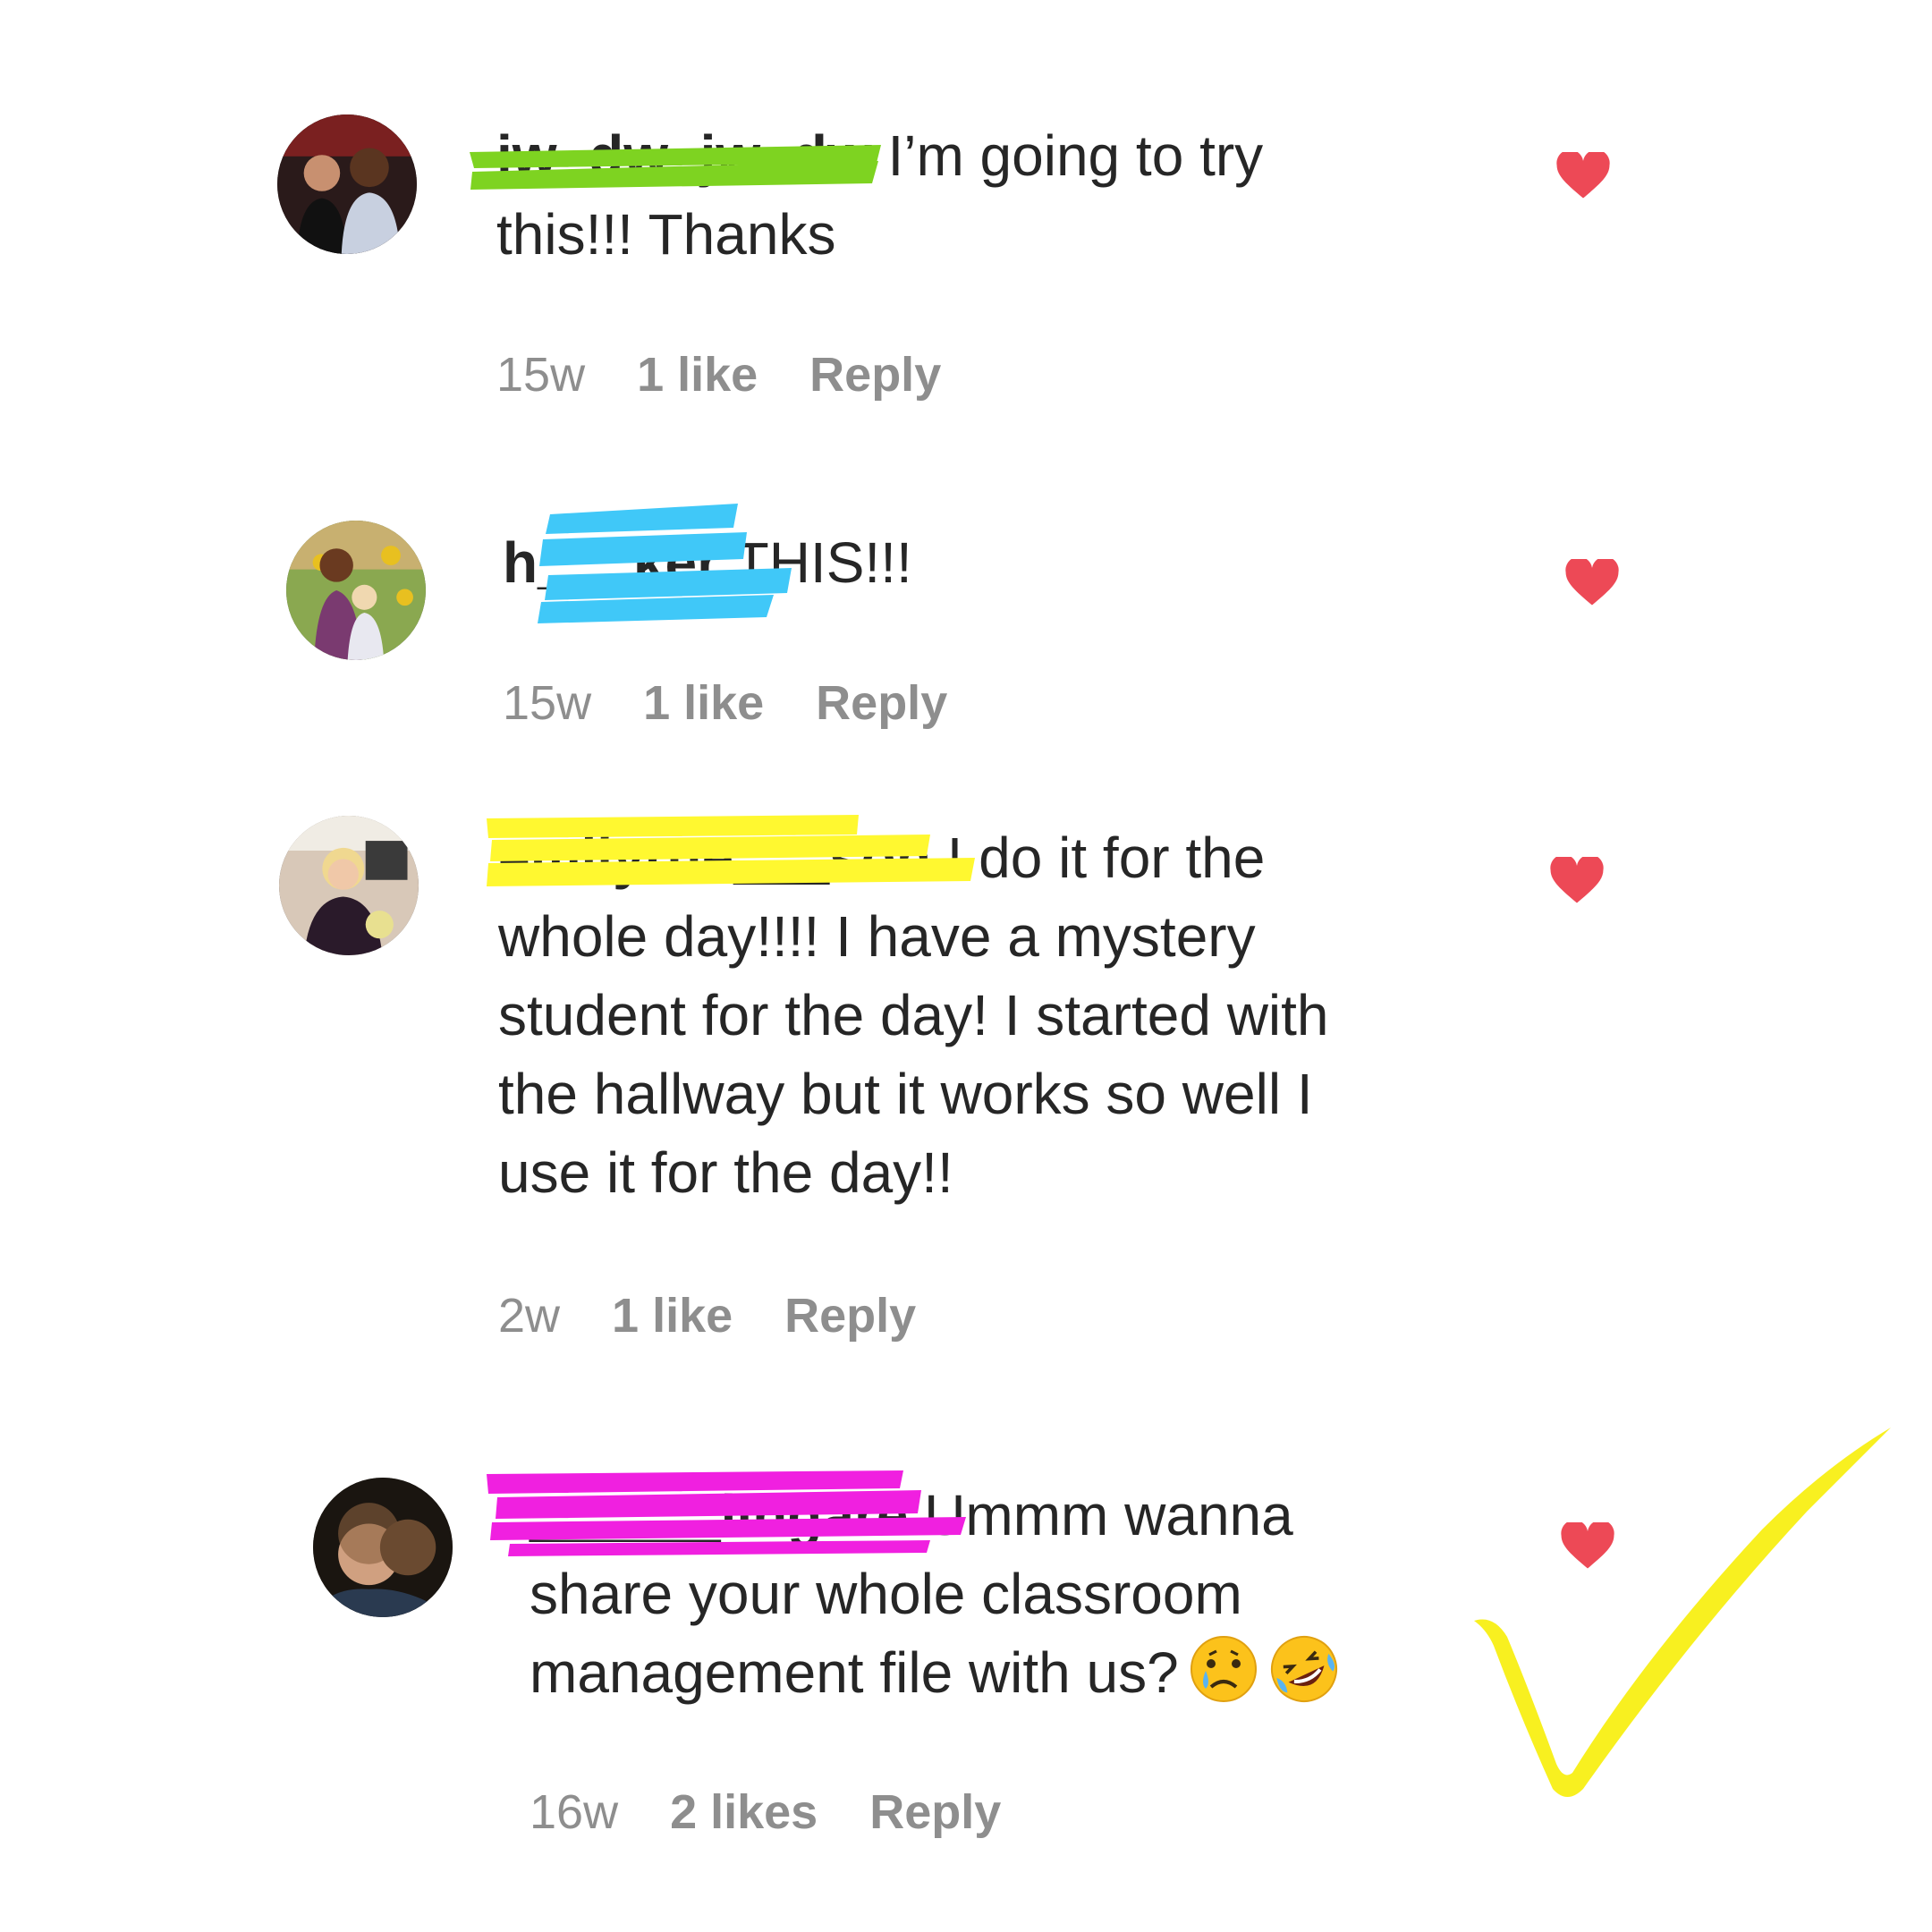 The width and height of the screenshot is (1932, 1932). Describe the element at coordinates (574, 1812) in the screenshot. I see `comment-time: 16w` at that location.